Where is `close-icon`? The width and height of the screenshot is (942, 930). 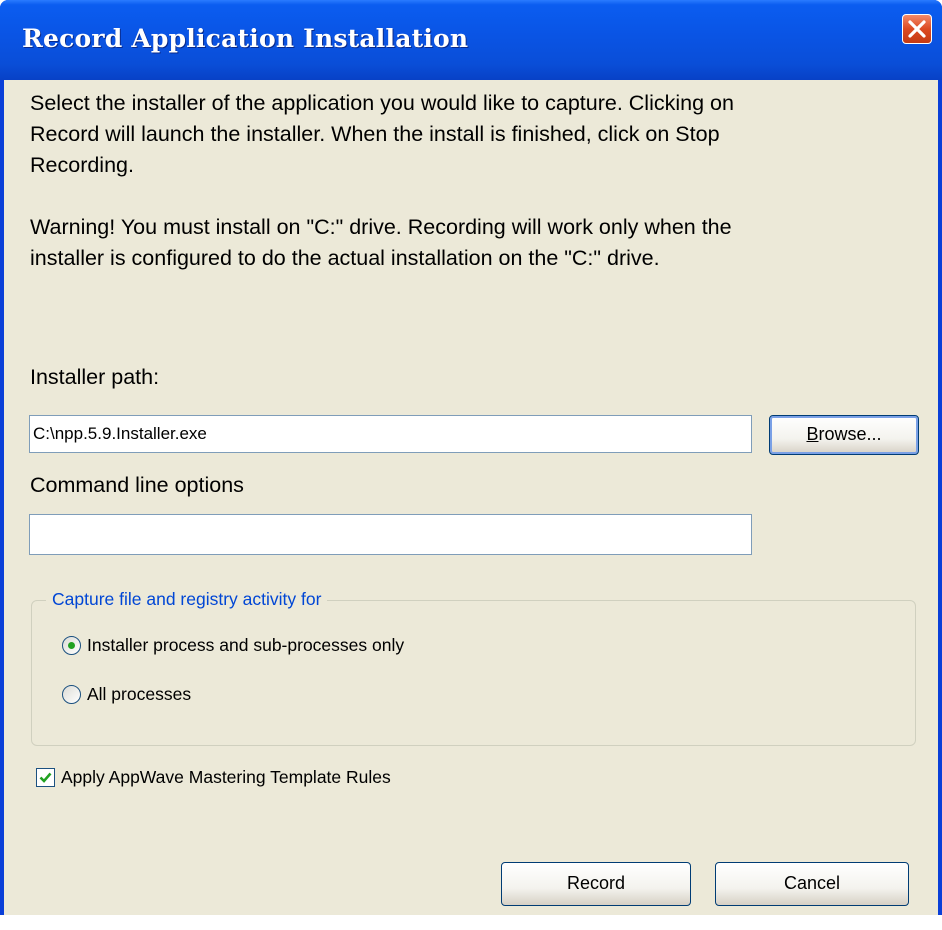 close-icon is located at coordinates (917, 29).